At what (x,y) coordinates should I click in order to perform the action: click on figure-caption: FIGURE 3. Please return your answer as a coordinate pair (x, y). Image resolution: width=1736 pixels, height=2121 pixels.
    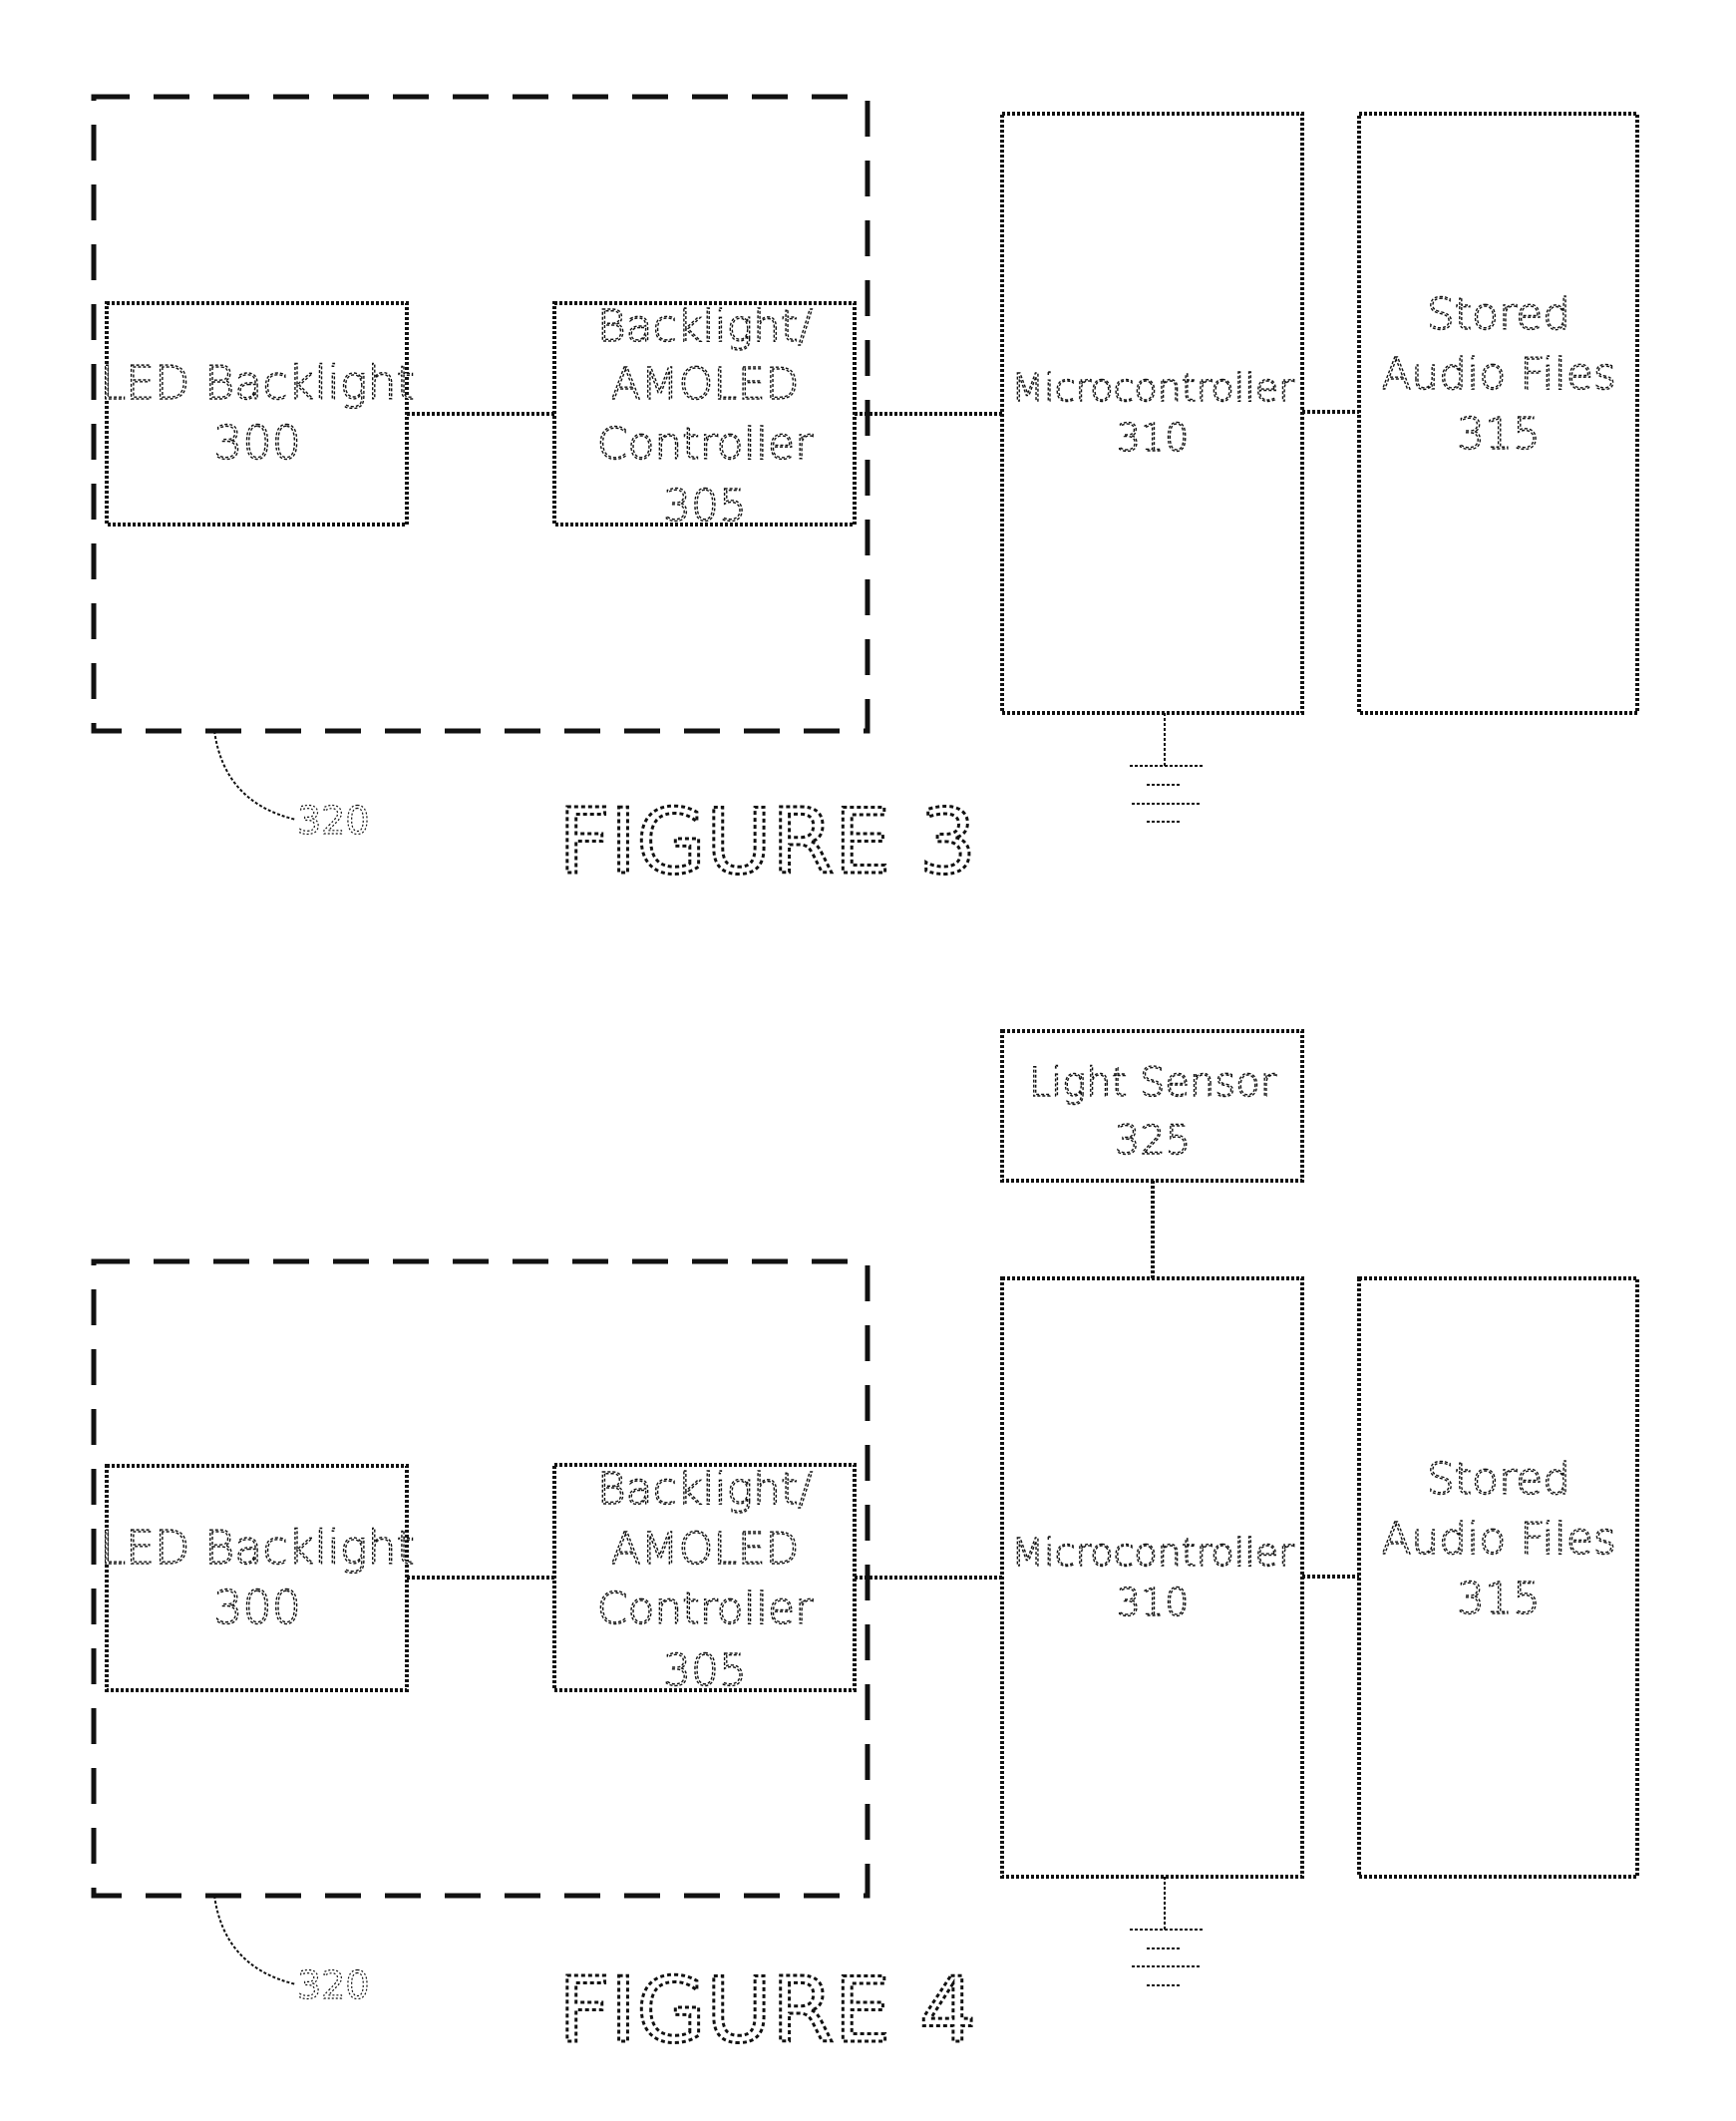
    Looking at the image, I should click on (767, 842).